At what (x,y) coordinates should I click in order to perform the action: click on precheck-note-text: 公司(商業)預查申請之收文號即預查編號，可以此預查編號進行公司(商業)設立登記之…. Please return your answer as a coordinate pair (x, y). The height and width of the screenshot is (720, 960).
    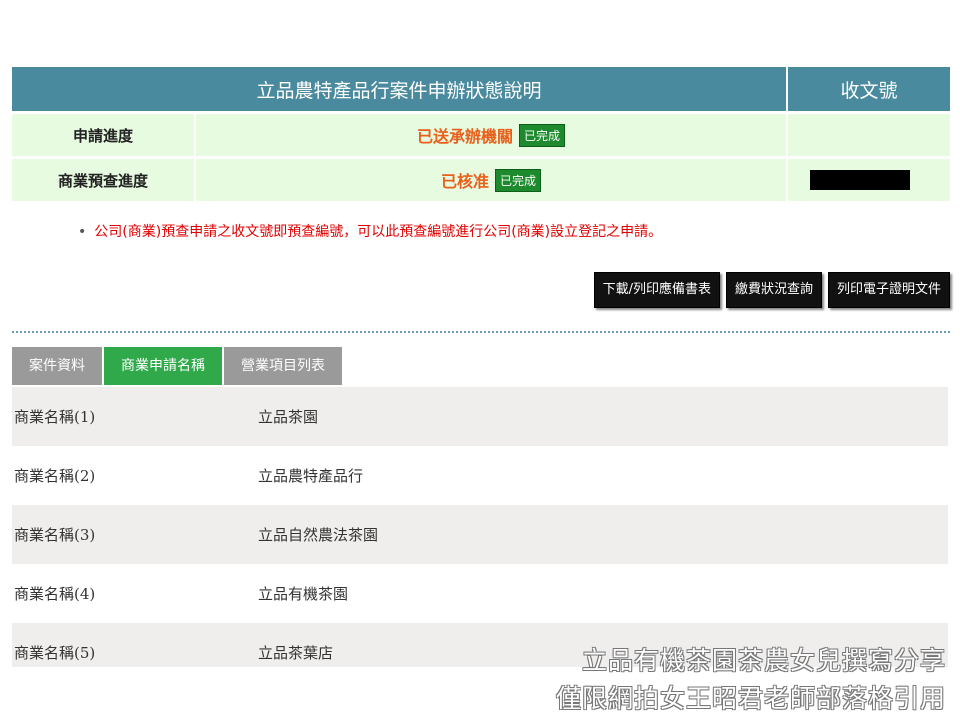
    Looking at the image, I should click on (378, 232).